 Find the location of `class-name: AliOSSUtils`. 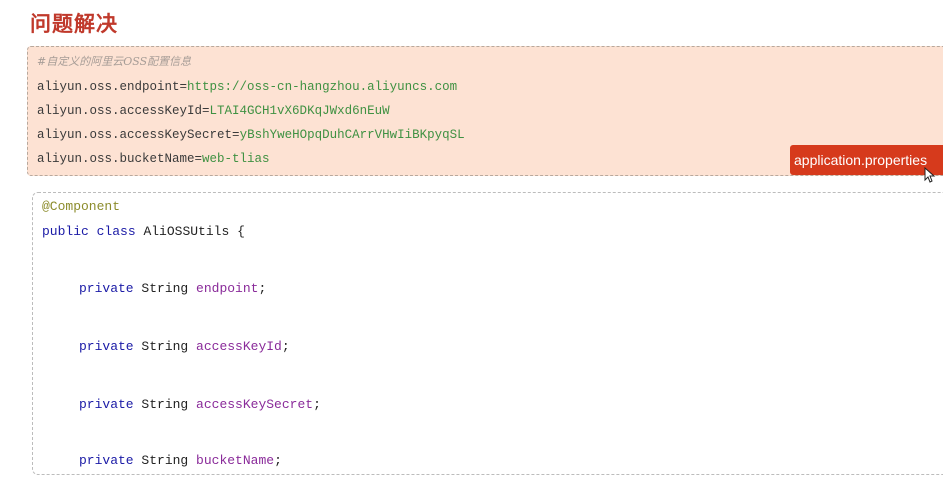

class-name: AliOSSUtils is located at coordinates (186, 231).